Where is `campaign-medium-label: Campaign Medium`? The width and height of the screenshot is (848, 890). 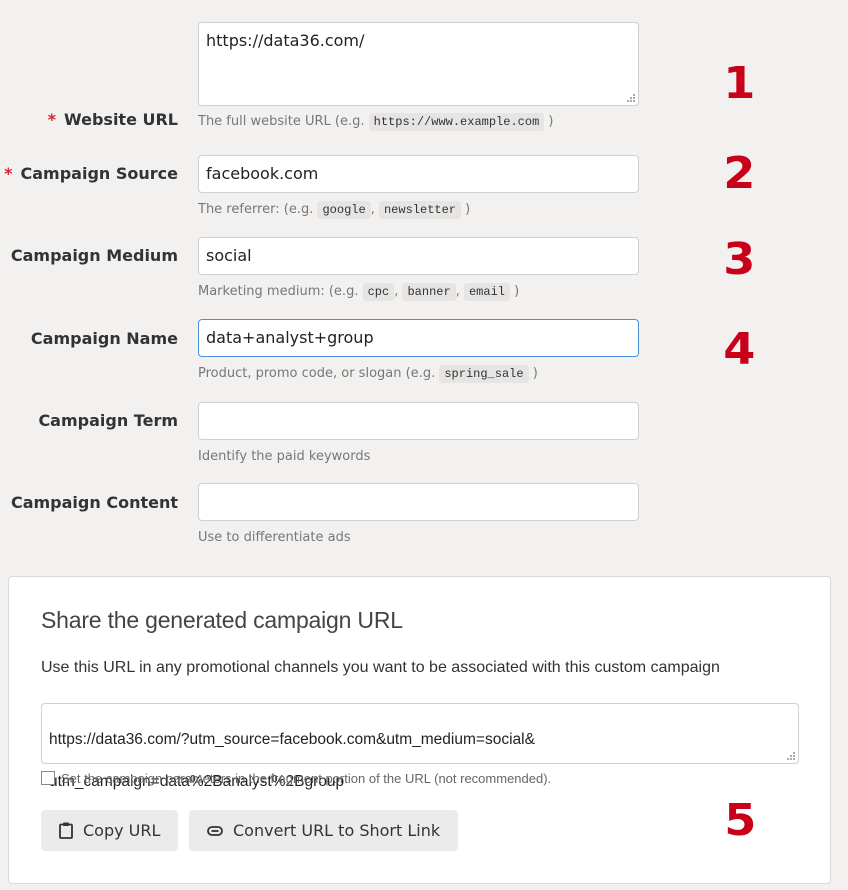 campaign-medium-label: Campaign Medium is located at coordinates (94, 255).